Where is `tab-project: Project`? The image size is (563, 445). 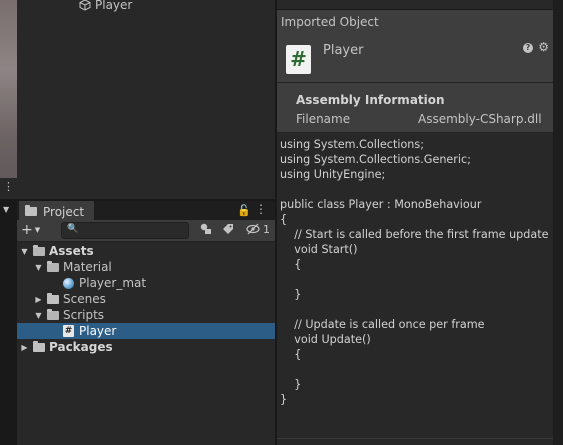
tab-project: Project is located at coordinates (57, 211).